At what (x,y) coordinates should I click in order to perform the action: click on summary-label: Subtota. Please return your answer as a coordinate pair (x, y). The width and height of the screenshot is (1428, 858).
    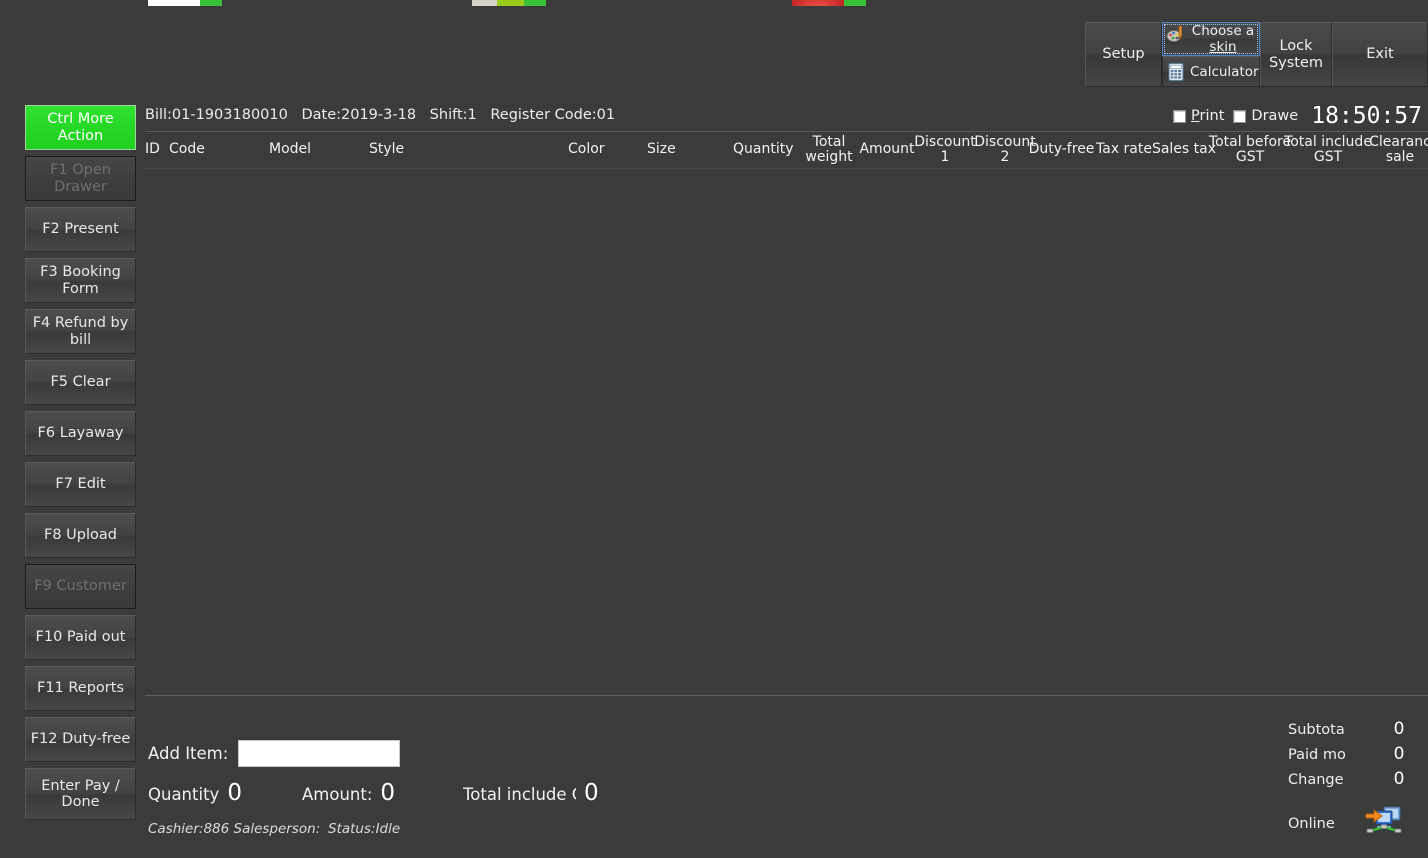
    Looking at the image, I should click on (1316, 729).